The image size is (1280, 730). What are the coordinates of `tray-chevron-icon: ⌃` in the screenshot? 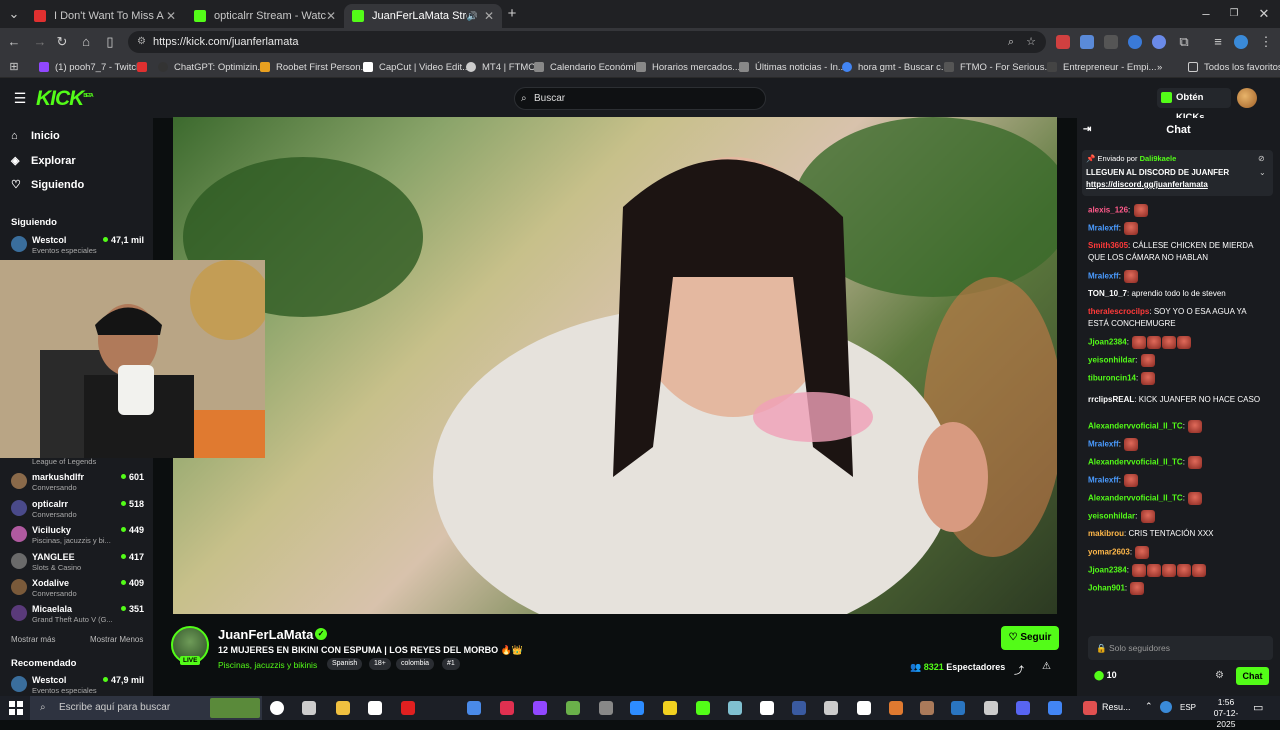 It's located at (1149, 706).